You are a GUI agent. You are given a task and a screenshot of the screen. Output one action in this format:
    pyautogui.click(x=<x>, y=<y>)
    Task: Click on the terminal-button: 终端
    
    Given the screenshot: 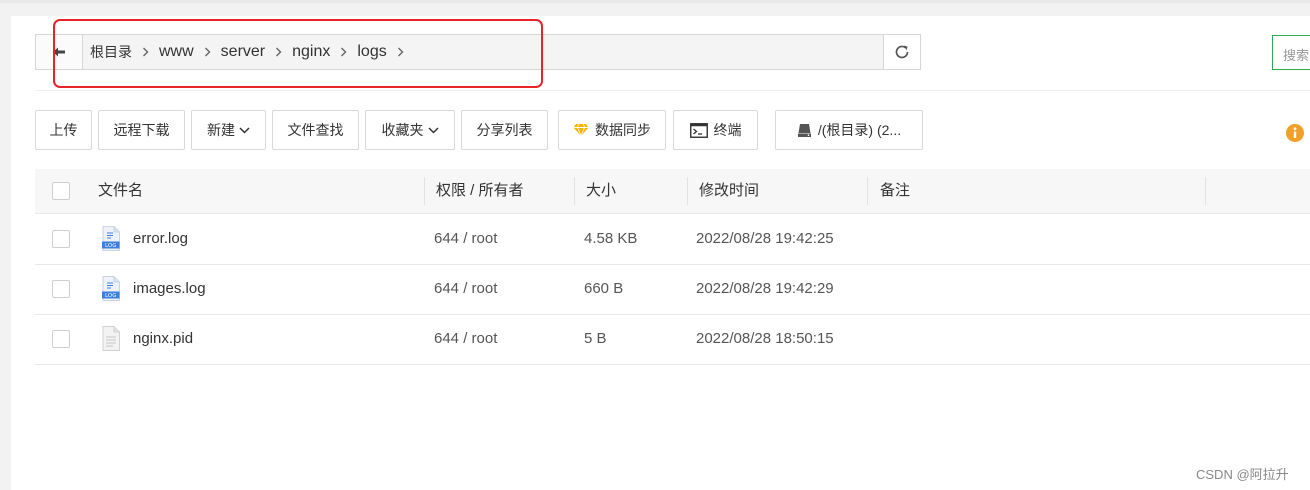 What is the action you would take?
    pyautogui.click(x=715, y=130)
    